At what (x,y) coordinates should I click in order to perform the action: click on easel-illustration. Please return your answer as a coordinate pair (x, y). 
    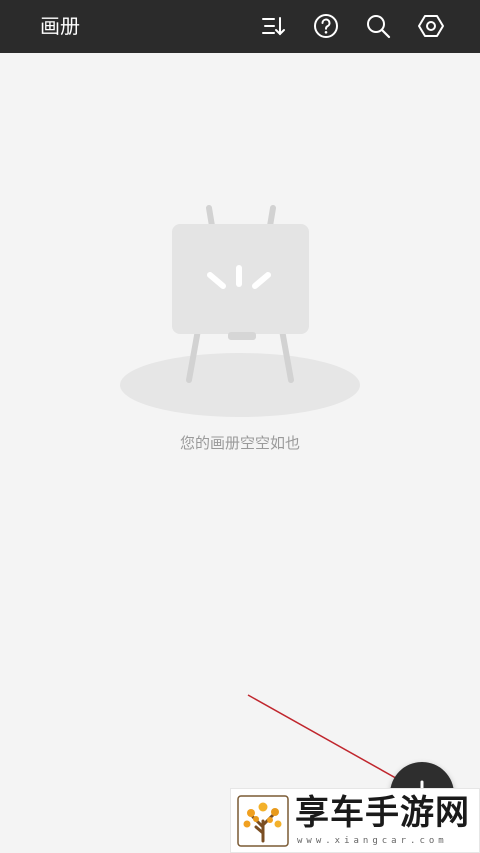
    Looking at the image, I should click on (240, 310).